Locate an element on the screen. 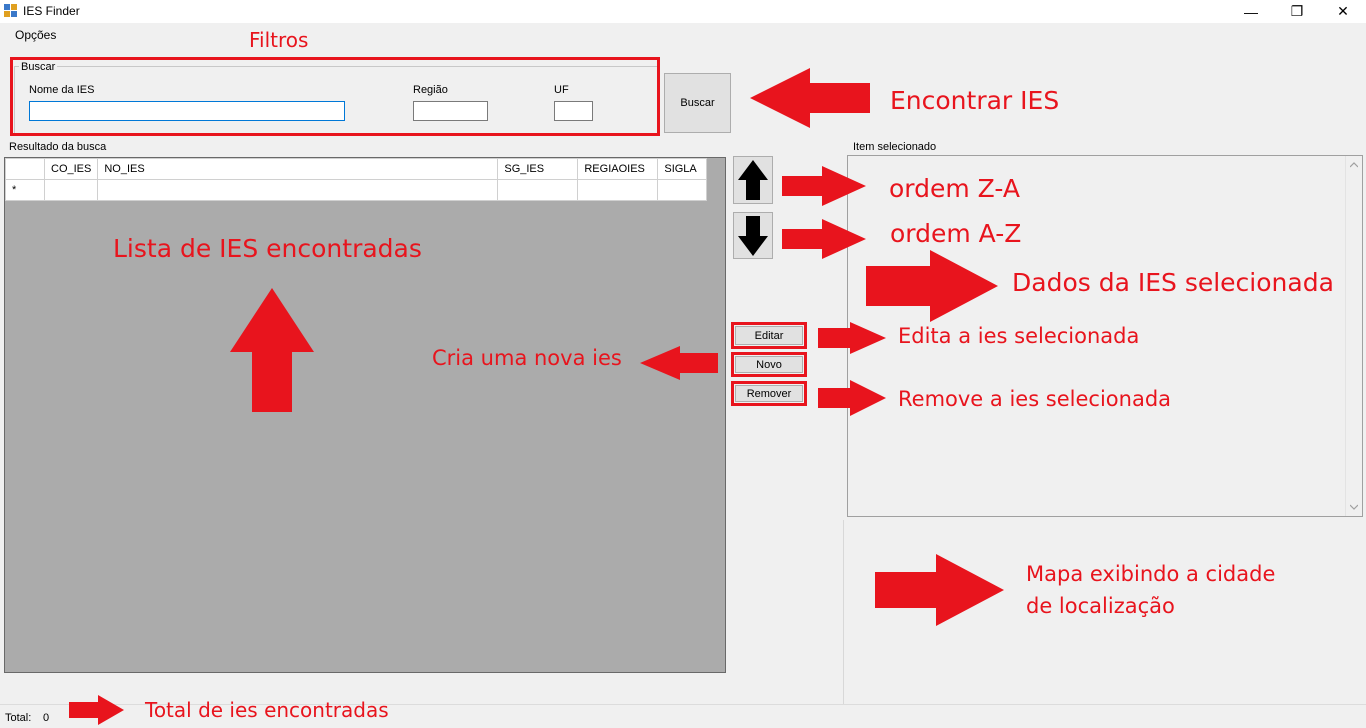 The height and width of the screenshot is (728, 1366). annotation-order-az: ordem A-Z is located at coordinates (956, 233).